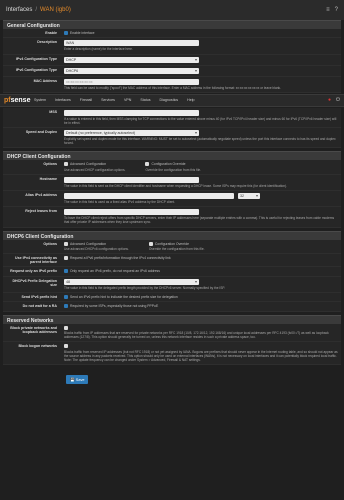 This screenshot has width=344, height=500. What do you see at coordinates (19, 100) in the screenshot?
I see `pfsense-logo: pfsense` at bounding box center [19, 100].